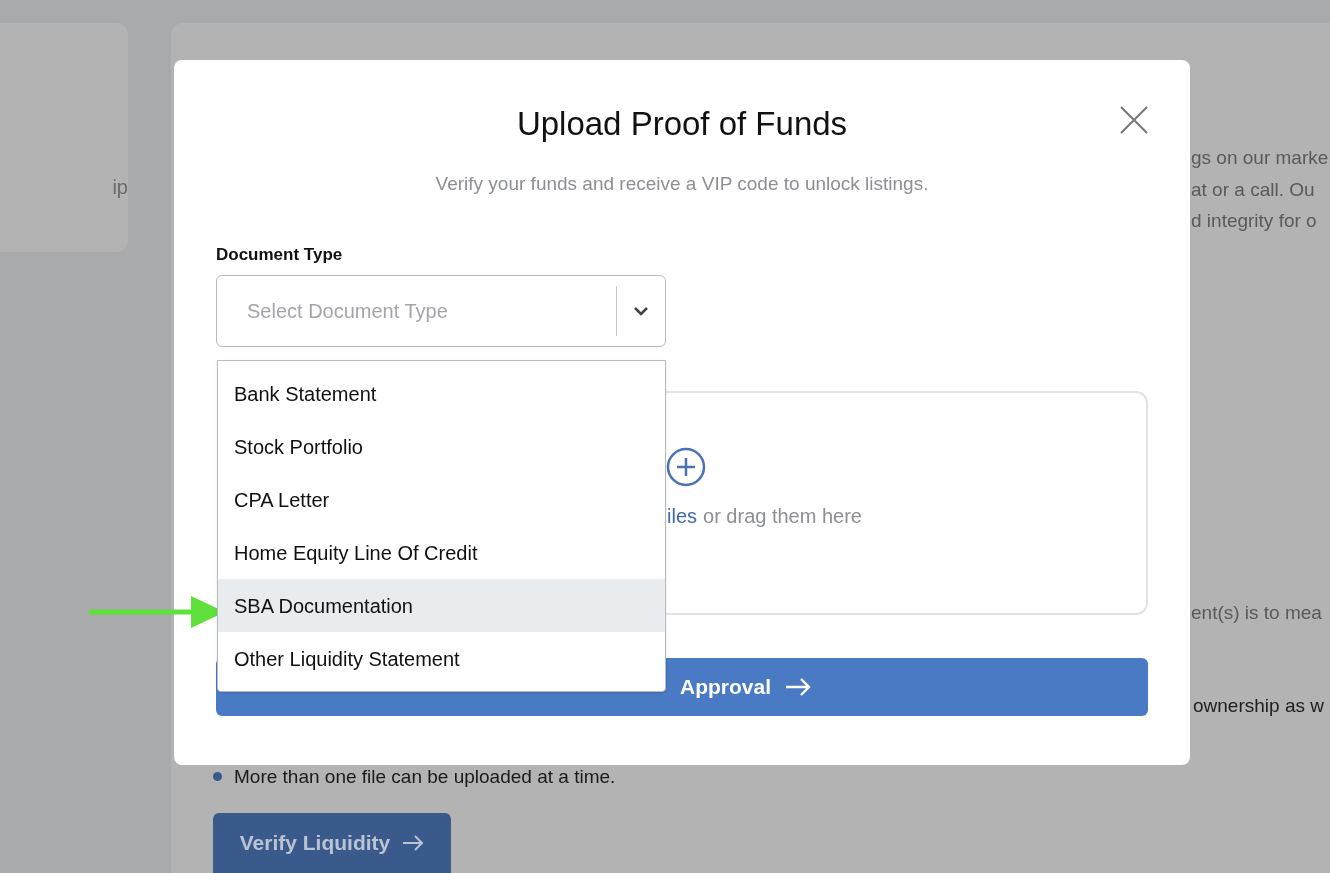  I want to click on dropdown-option: CPA Letter, so click(441, 499).